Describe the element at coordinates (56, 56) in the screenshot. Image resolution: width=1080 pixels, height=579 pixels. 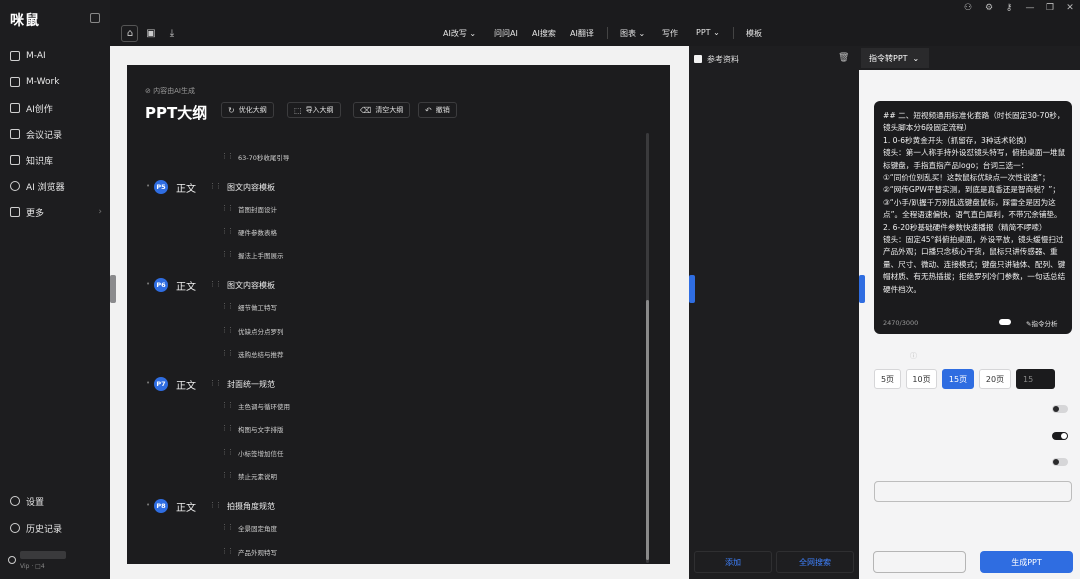
I see `sidebar-item-m-ai: M-AI` at that location.